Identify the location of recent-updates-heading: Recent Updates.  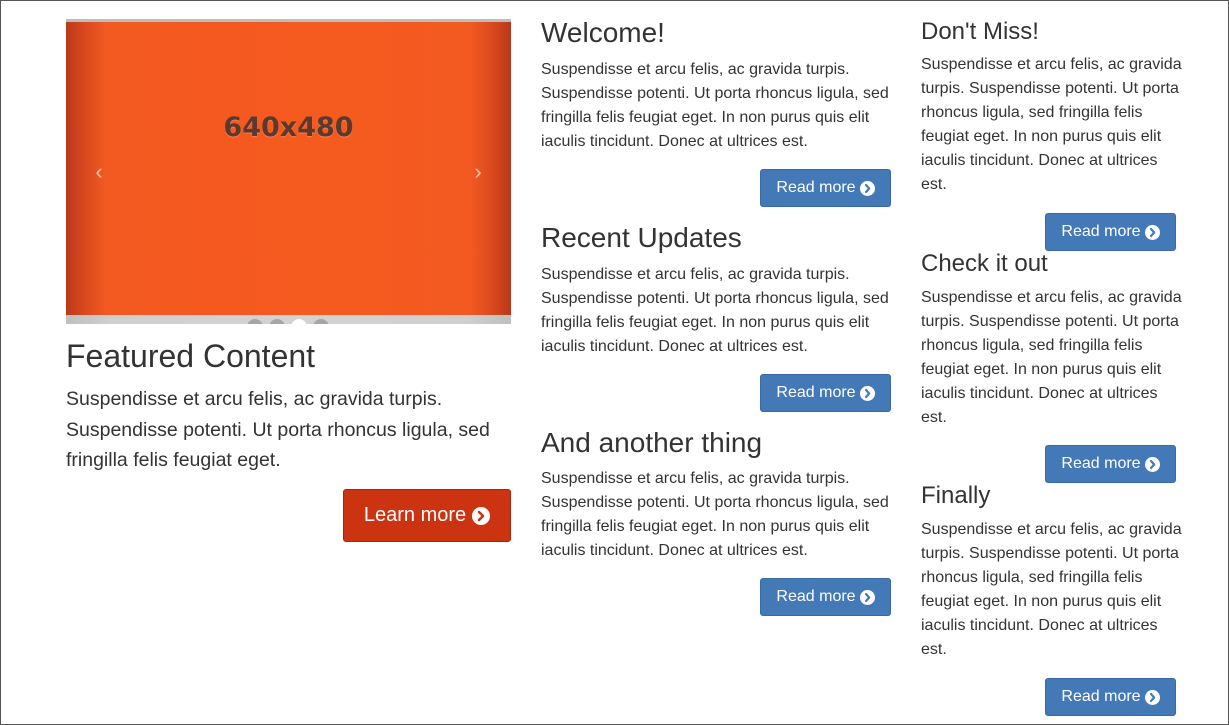
(641, 237).